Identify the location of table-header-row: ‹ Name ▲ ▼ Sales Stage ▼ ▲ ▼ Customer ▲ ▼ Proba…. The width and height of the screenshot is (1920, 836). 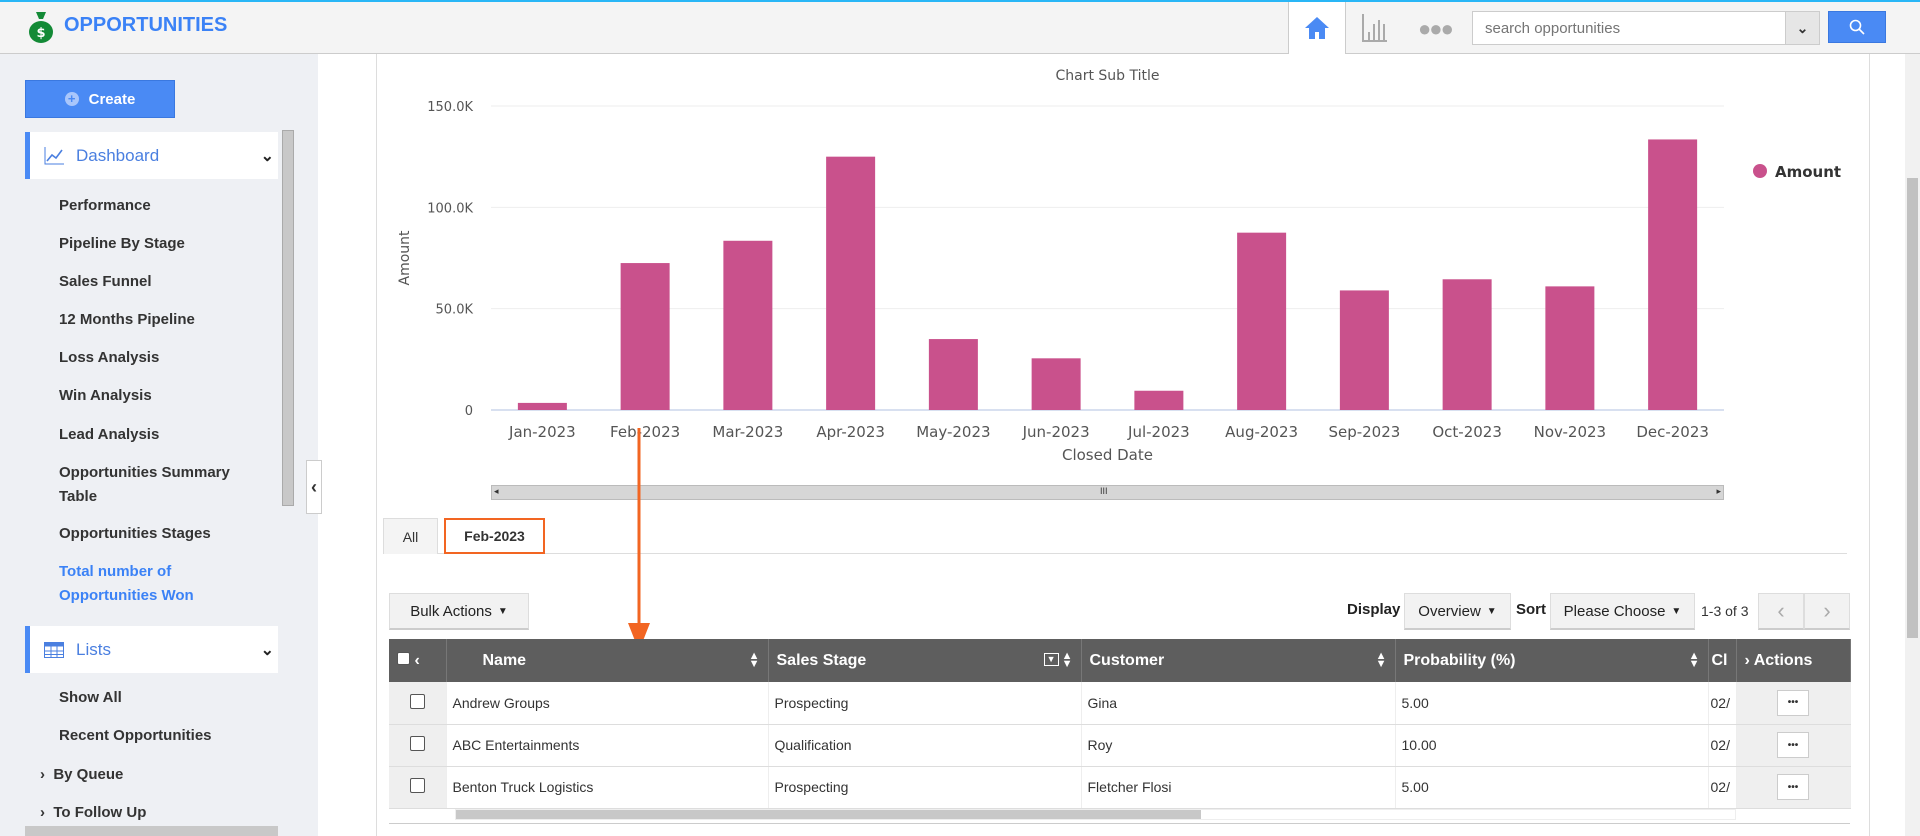
(1120, 660).